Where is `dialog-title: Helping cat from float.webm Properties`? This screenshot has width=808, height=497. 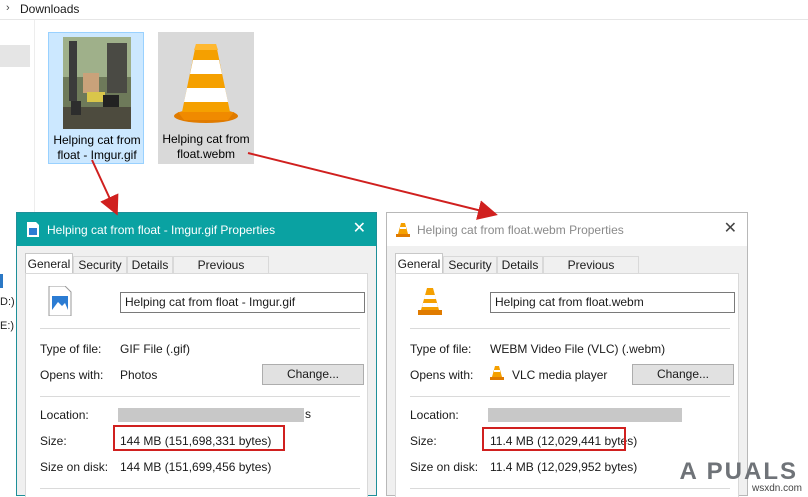
dialog-title: Helping cat from float.webm Properties is located at coordinates (520, 230).